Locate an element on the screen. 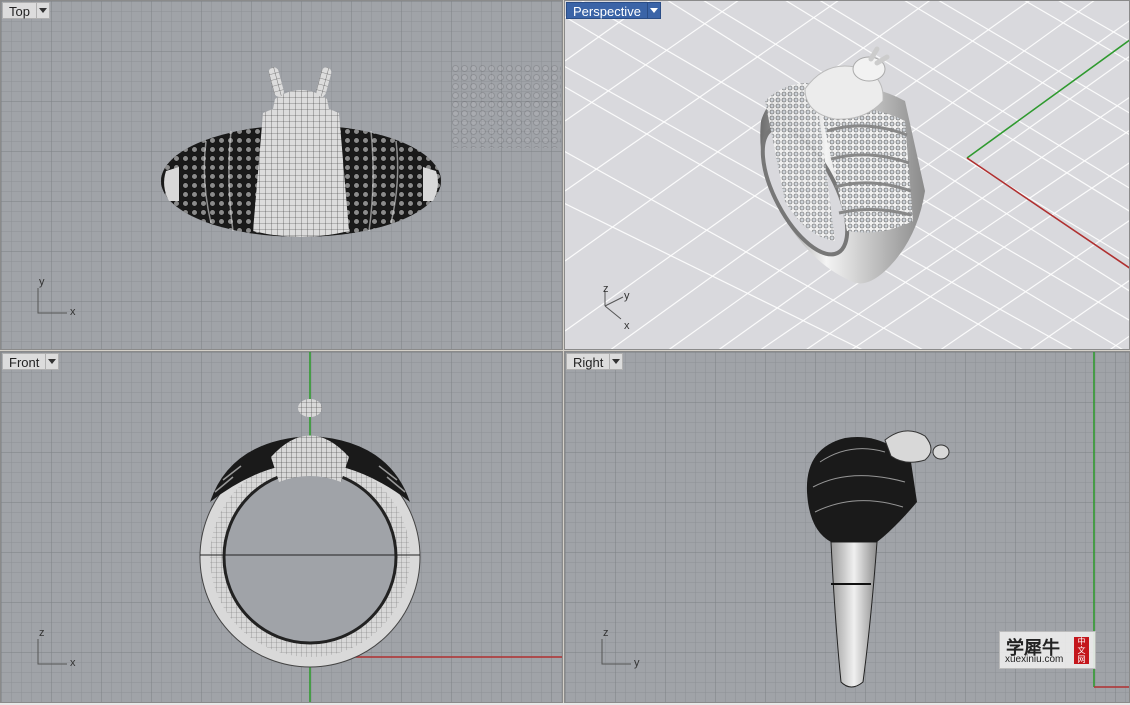 This screenshot has height=705, width=1130. viewport-title: Top is located at coordinates (19, 10).